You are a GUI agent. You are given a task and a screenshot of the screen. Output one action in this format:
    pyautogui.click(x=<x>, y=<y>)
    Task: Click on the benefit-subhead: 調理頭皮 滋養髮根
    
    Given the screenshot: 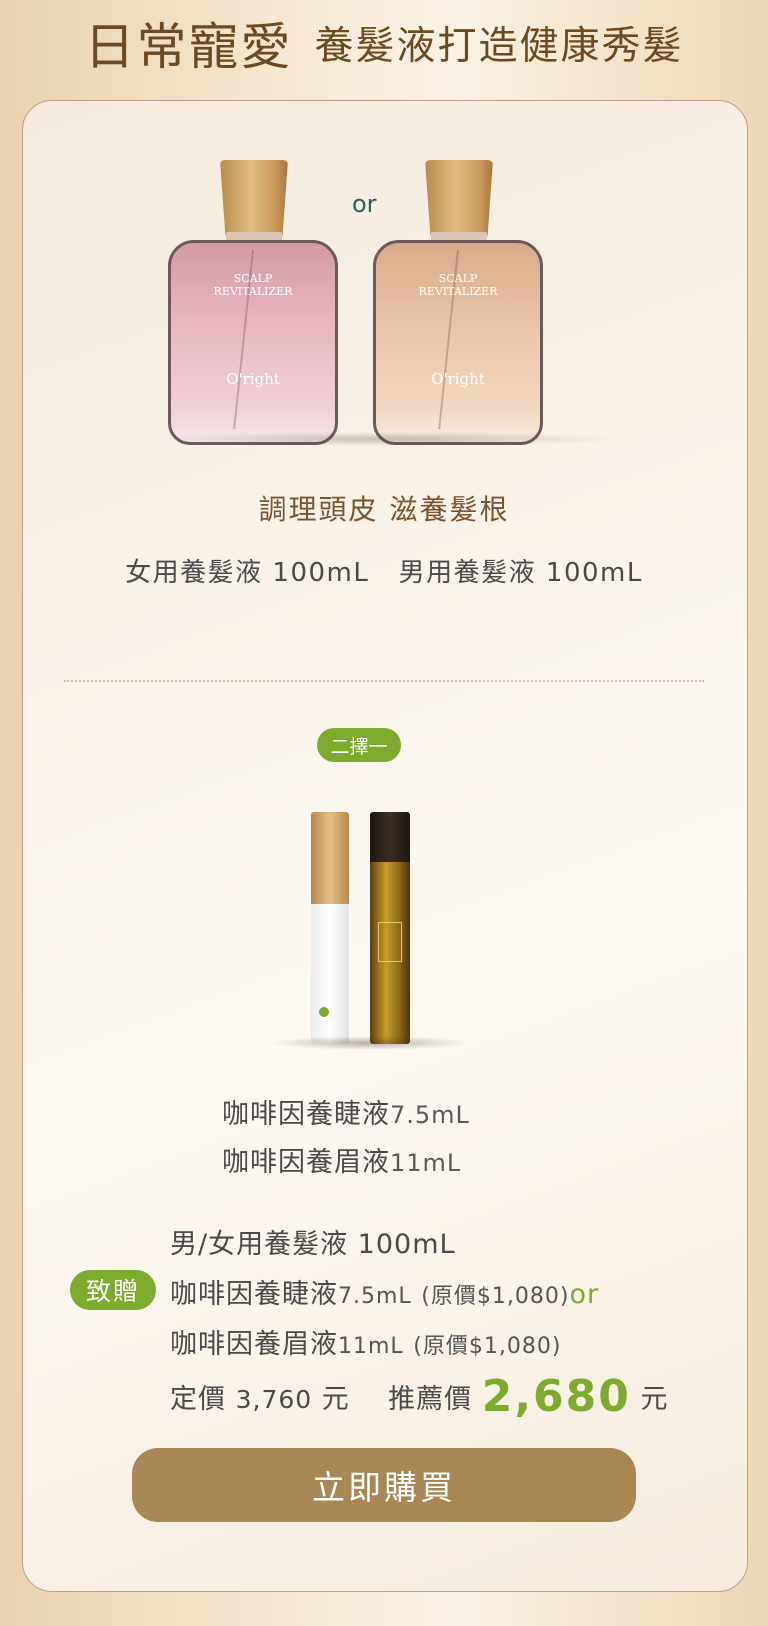 What is the action you would take?
    pyautogui.click(x=384, y=509)
    